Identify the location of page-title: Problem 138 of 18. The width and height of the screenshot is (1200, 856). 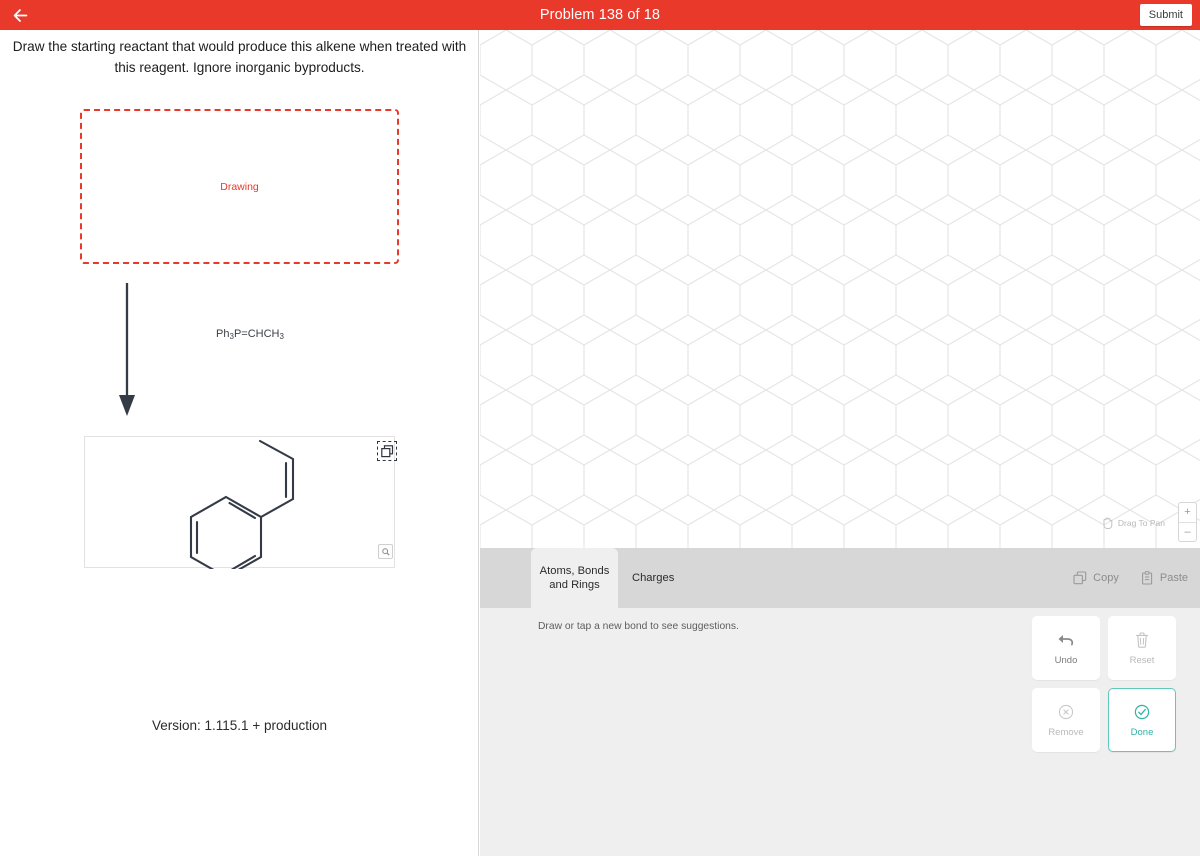
(600, 15).